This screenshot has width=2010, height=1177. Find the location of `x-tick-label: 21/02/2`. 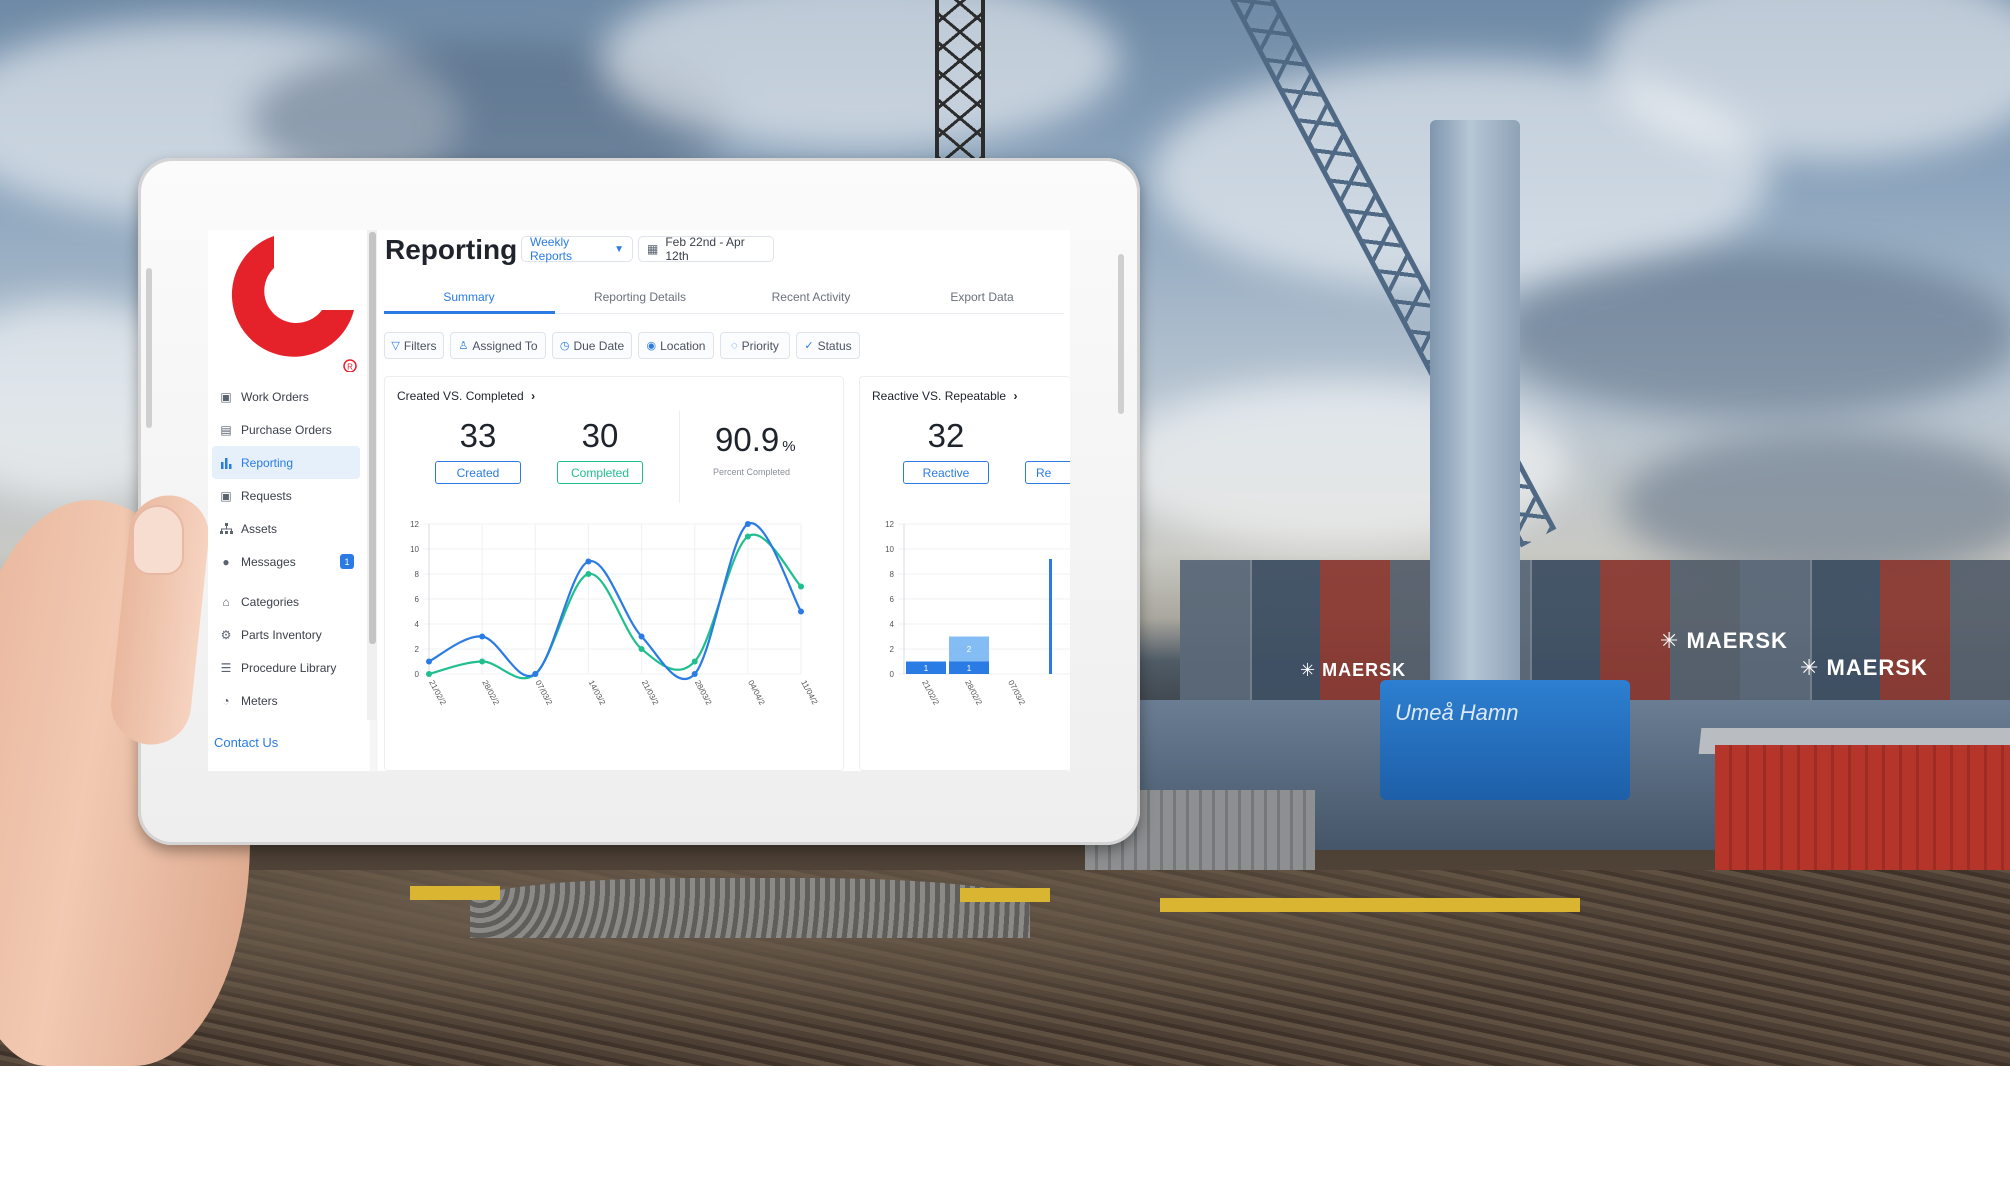

x-tick-label: 21/02/2 is located at coordinates (930, 693).